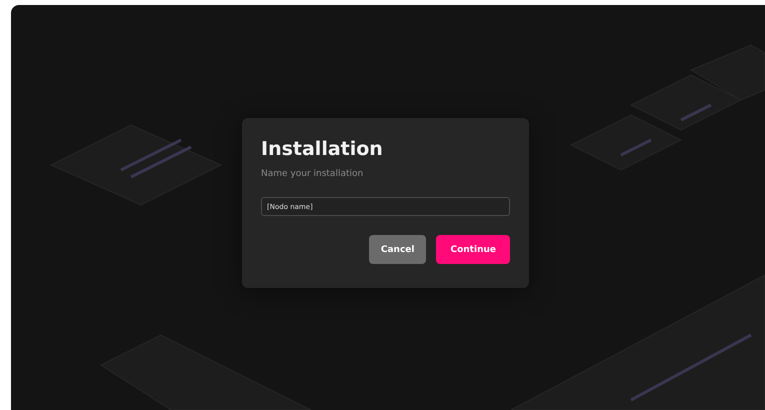 Image resolution: width=765 pixels, height=410 pixels. I want to click on continue-button: Continue, so click(473, 249).